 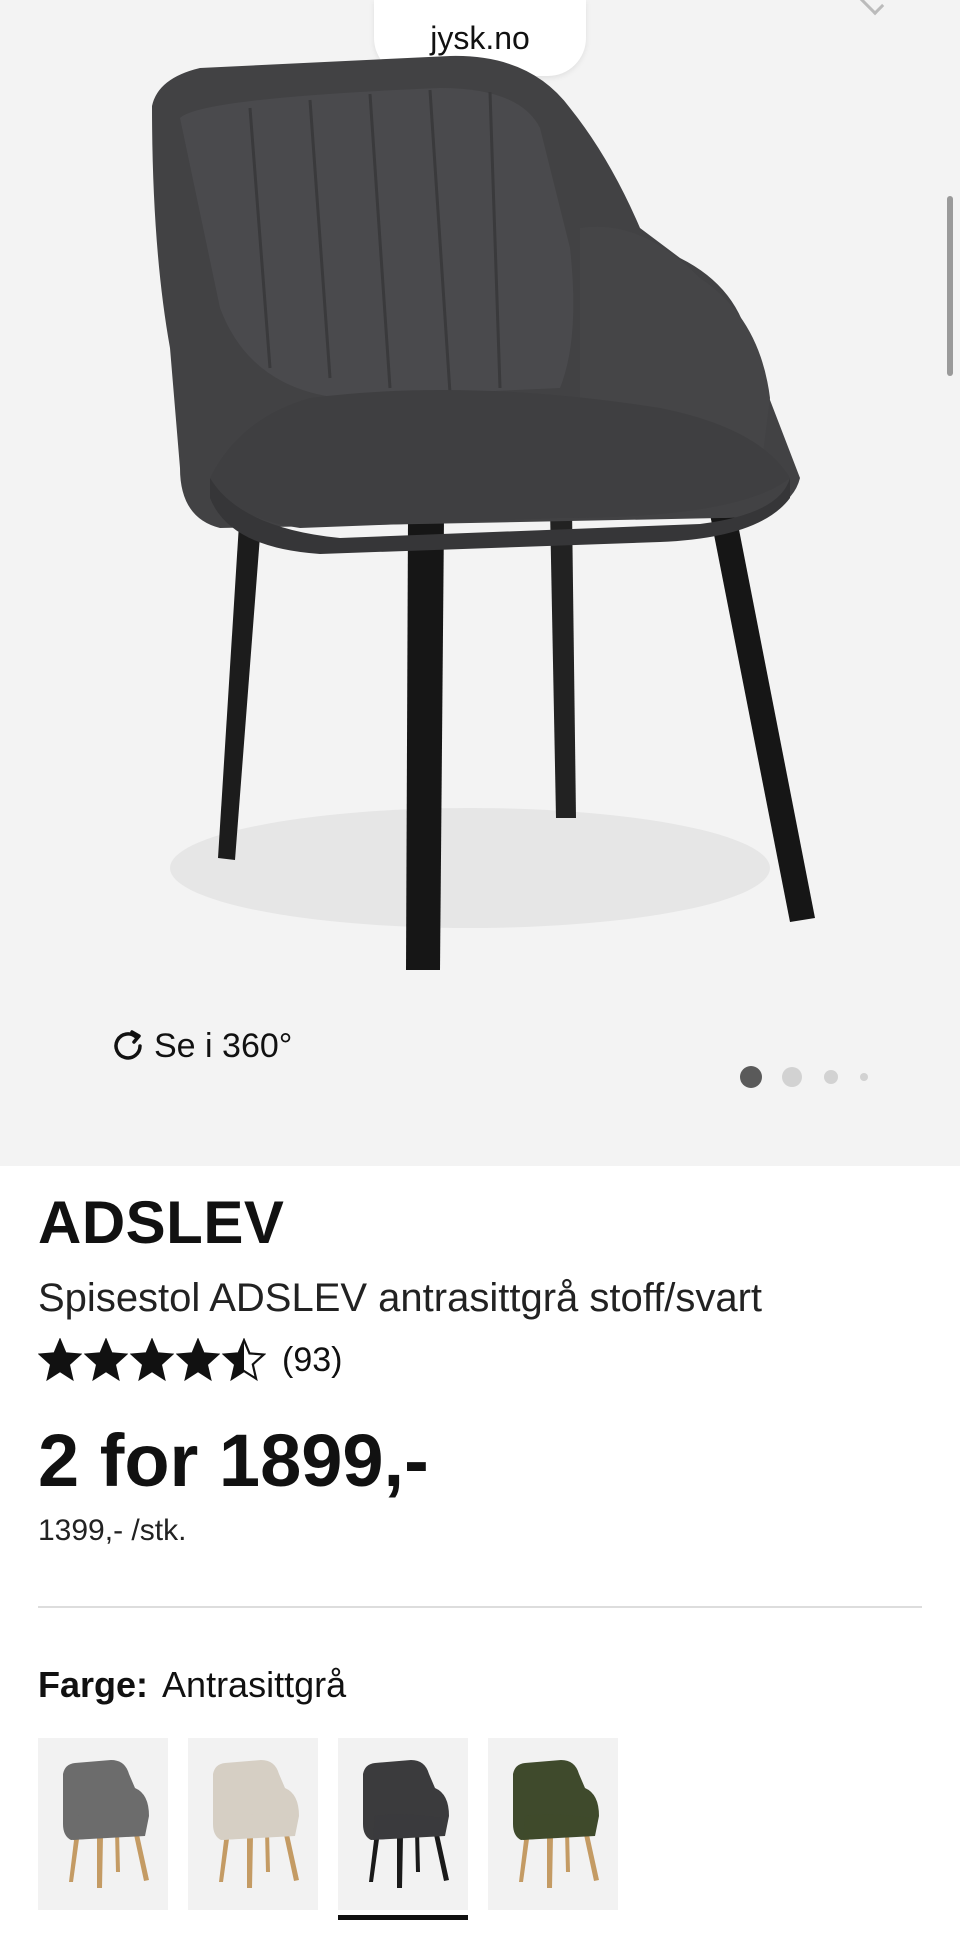 I want to click on color-swatches, so click(x=328, y=1829).